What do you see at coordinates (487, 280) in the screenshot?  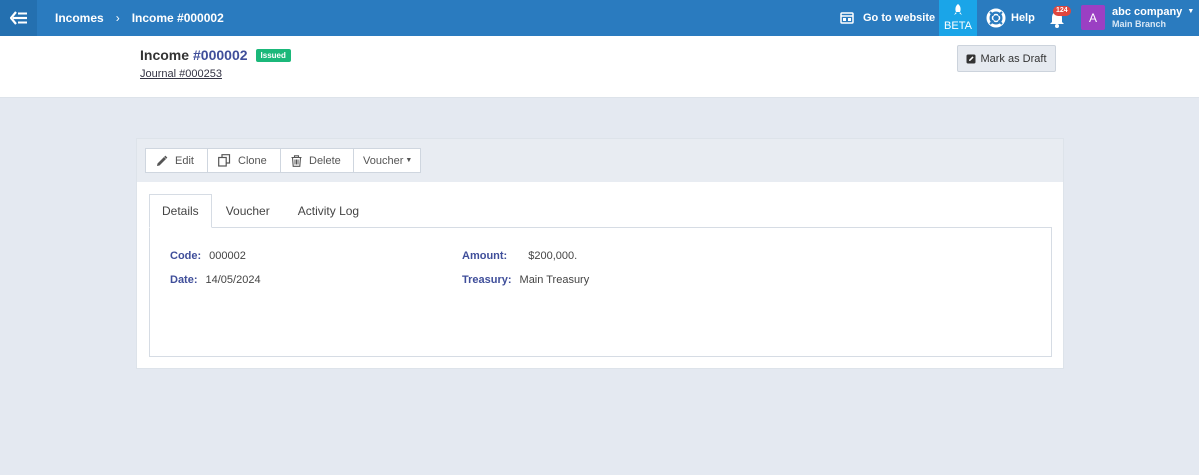 I see `treasury-label: Treasury:` at bounding box center [487, 280].